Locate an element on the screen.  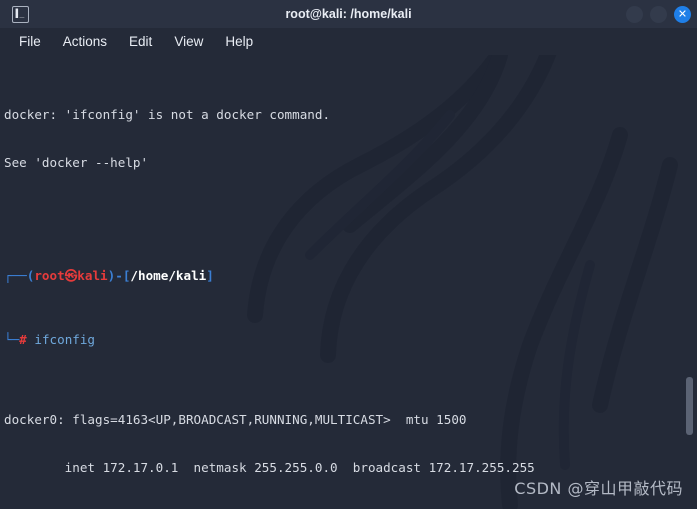
prompt-at-symbol: ㉿ is located at coordinates (71, 275).